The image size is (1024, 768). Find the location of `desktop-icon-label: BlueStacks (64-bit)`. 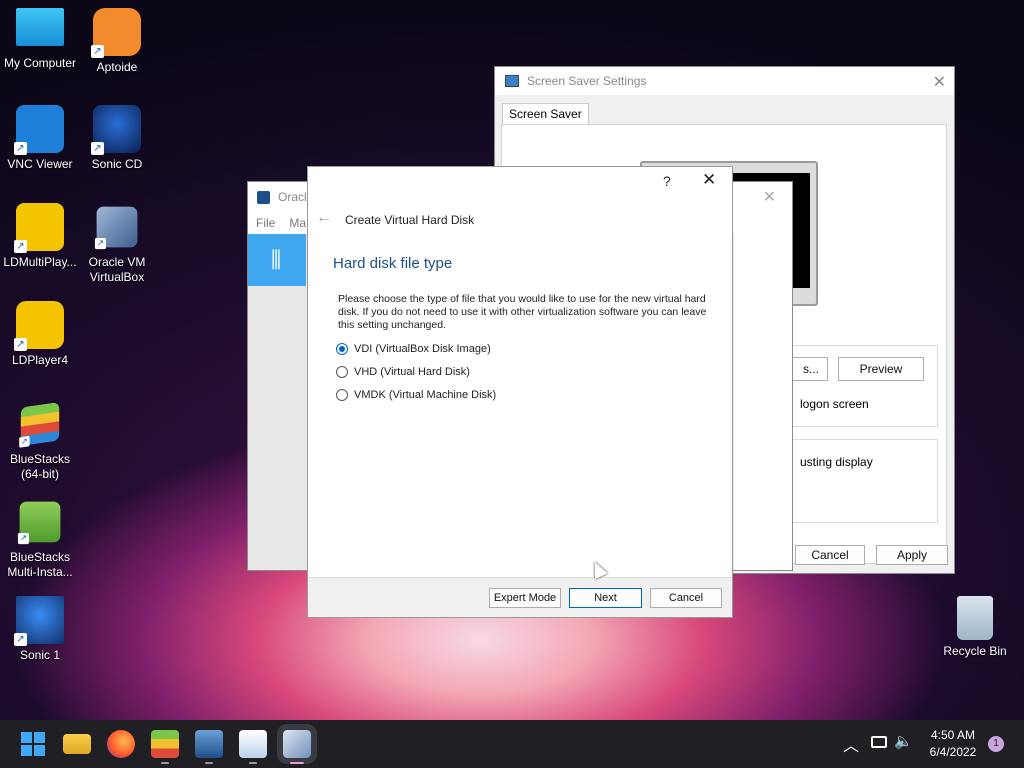

desktop-icon-label: BlueStacks (64-bit) is located at coordinates (40, 466).